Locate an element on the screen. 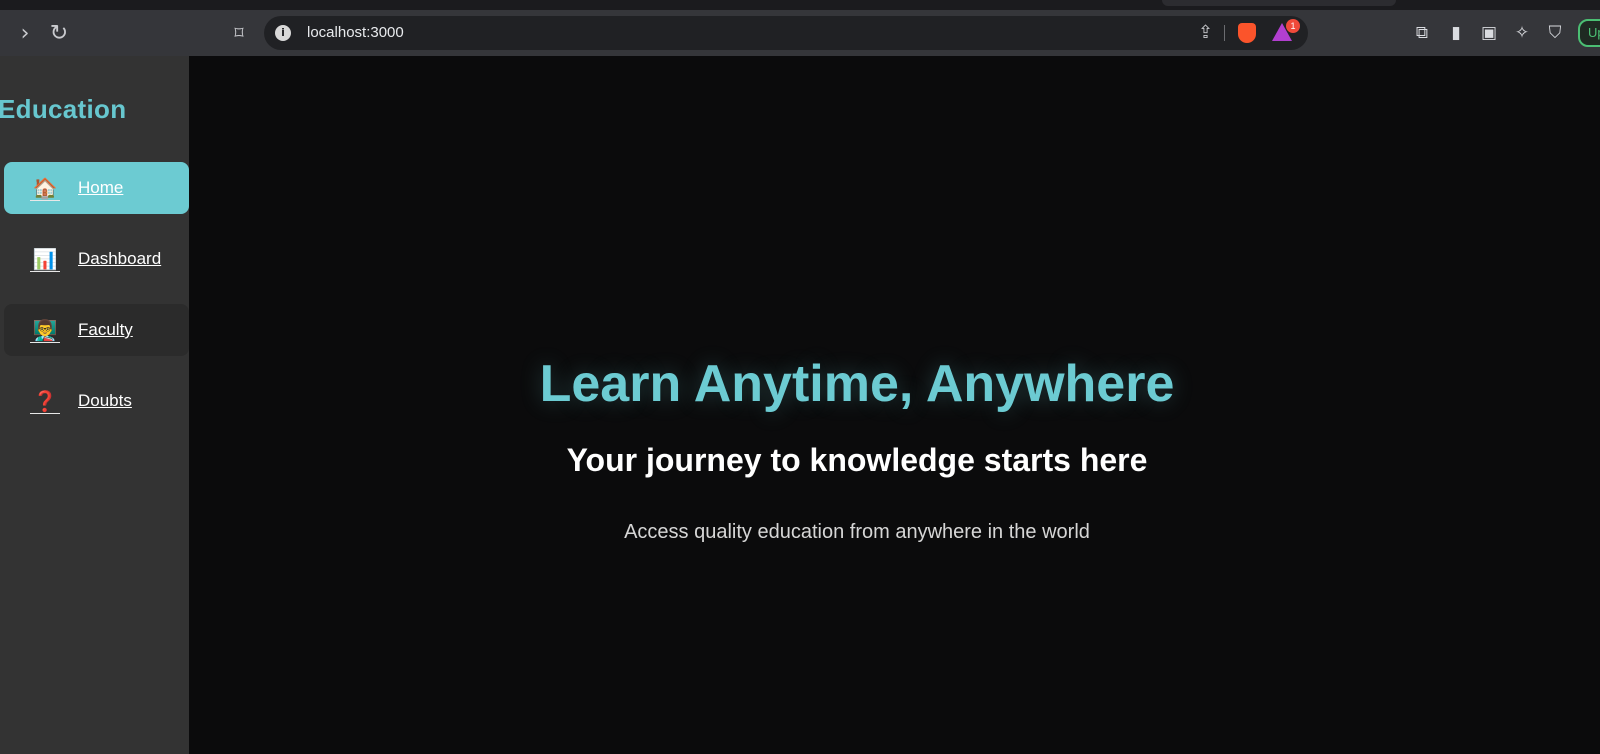  sidebar-item-label: Home is located at coordinates (100, 188).